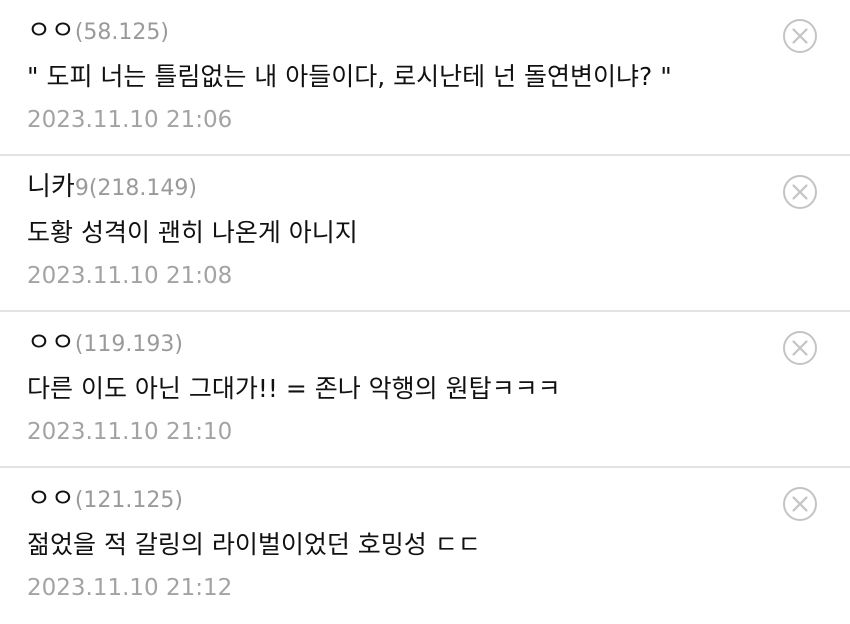  What do you see at coordinates (130, 120) in the screenshot?
I see `comment-timestamp: 2023.11.10 21:06` at bounding box center [130, 120].